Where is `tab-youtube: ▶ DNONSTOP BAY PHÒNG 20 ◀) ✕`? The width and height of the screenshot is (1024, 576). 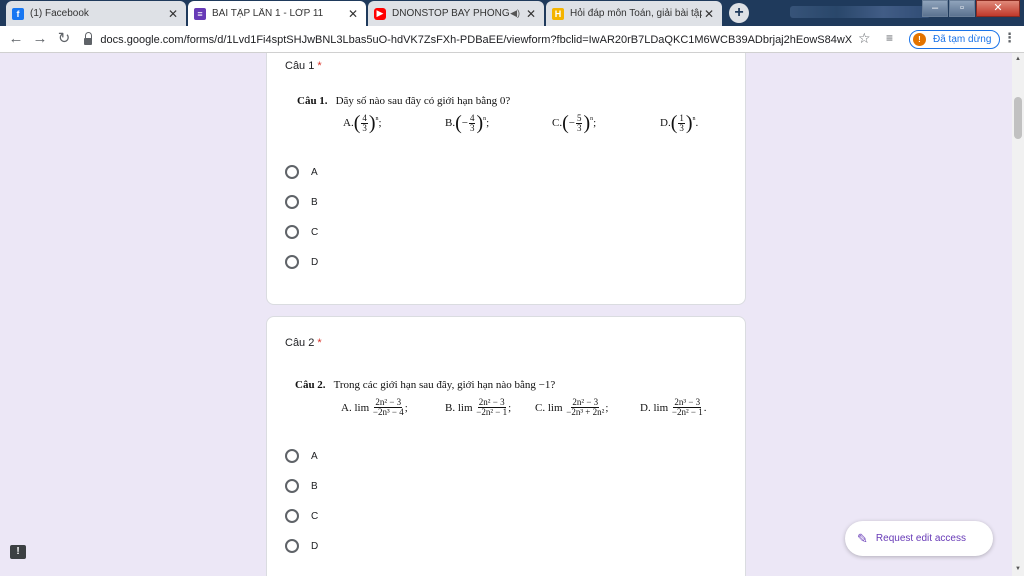
tab-youtube: ▶ DNONSTOP BAY PHÒNG 20 ◀) ✕ is located at coordinates (456, 13).